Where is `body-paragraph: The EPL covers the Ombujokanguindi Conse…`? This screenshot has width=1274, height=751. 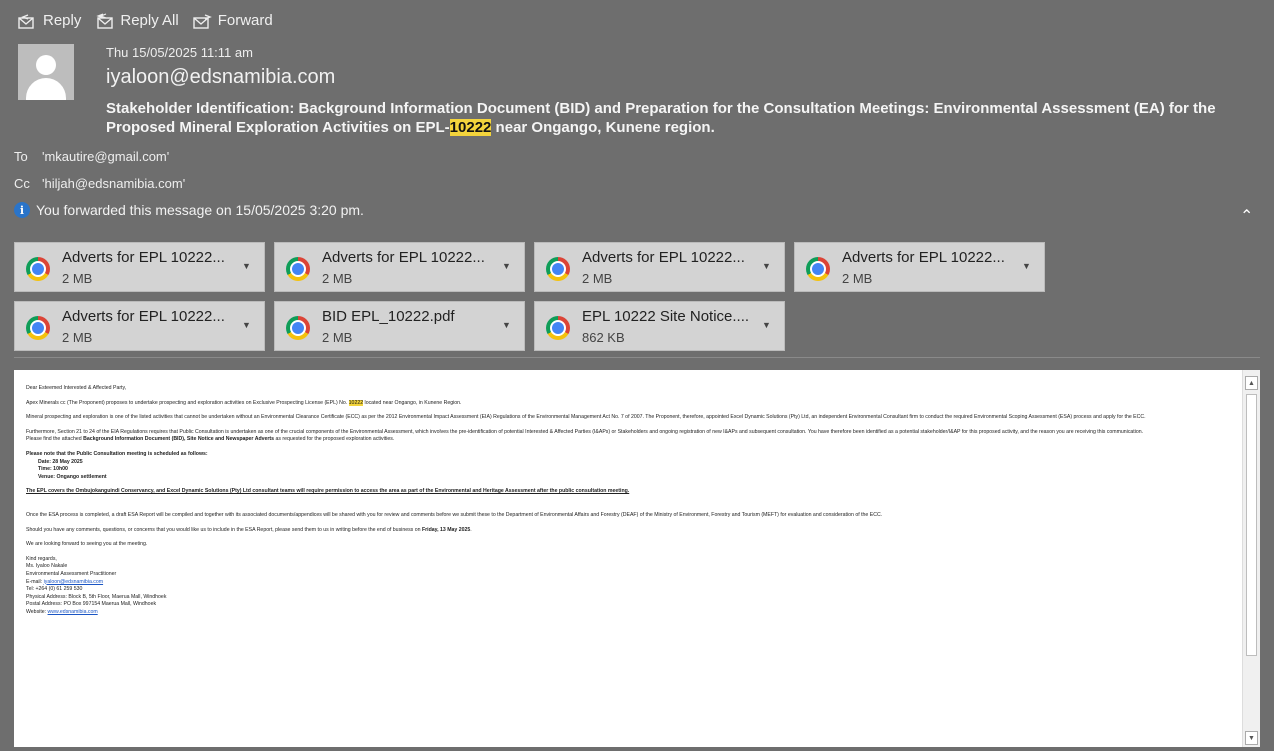 body-paragraph: The EPL covers the Ombujokanguindi Conse… is located at coordinates (328, 491).